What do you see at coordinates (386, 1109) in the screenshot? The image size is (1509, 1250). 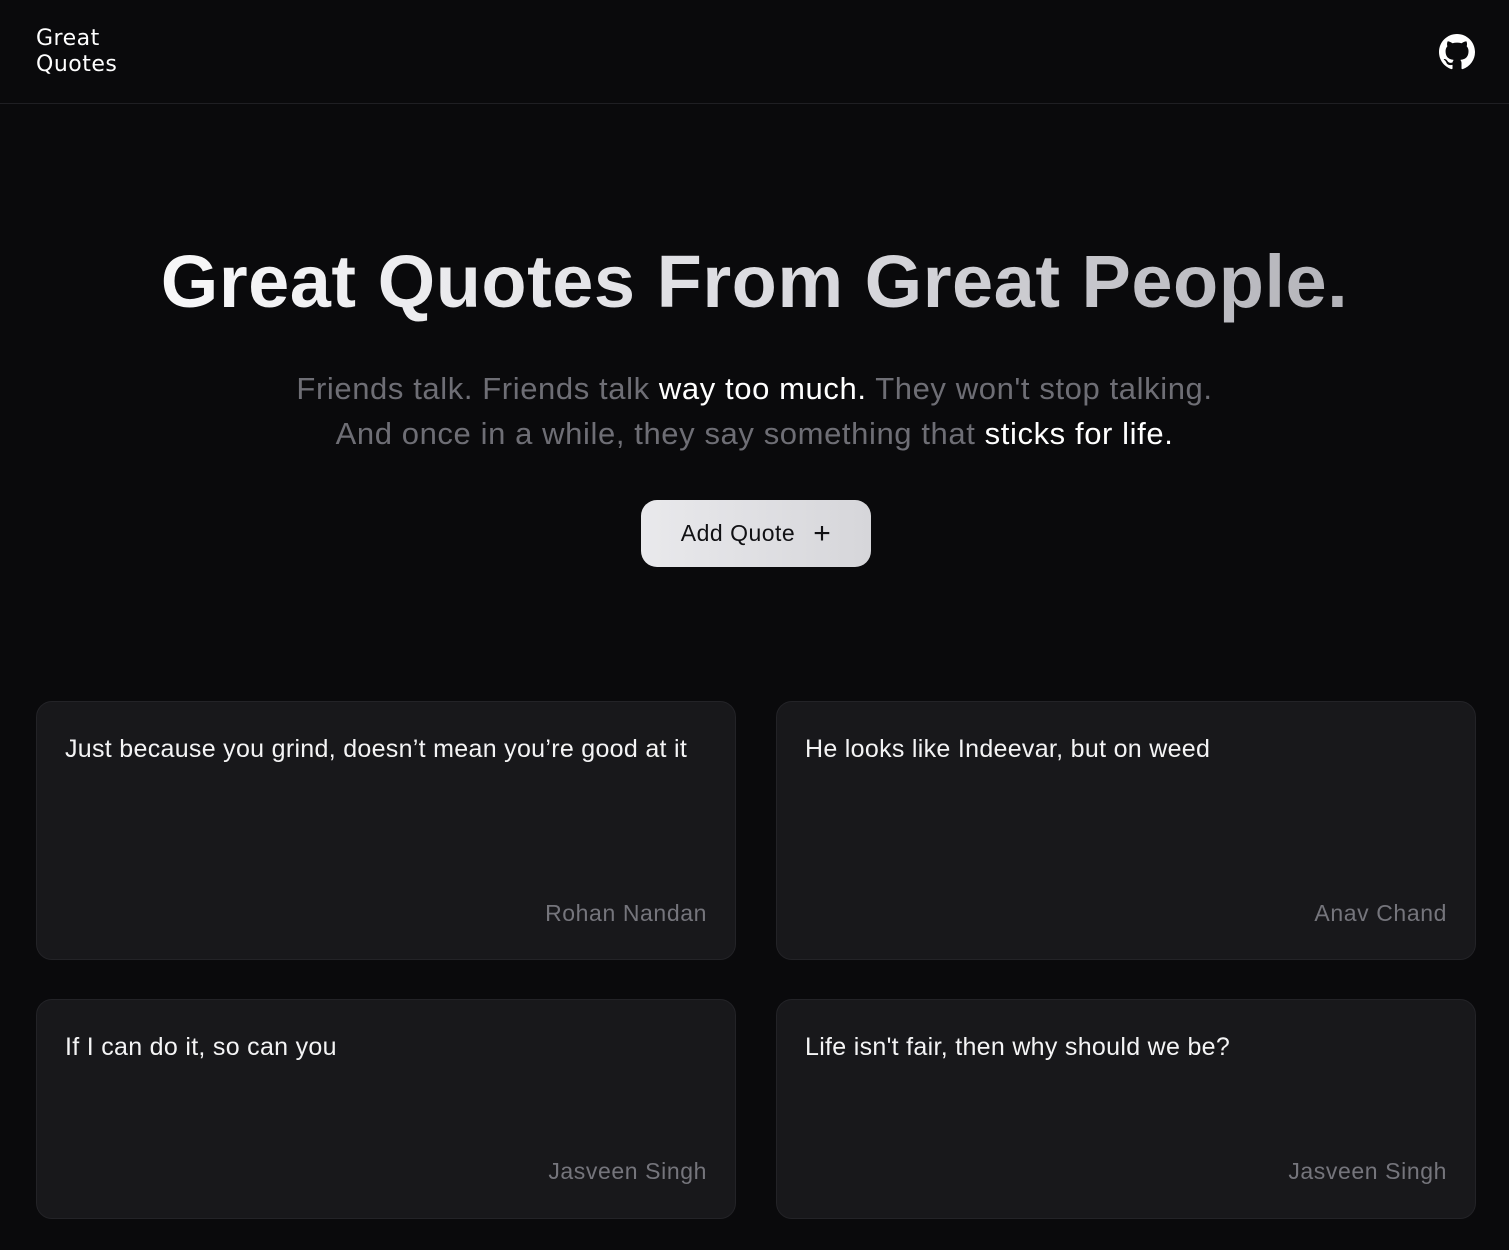 I see `quote-card: If I can do it, so can you Jasveen Singh` at bounding box center [386, 1109].